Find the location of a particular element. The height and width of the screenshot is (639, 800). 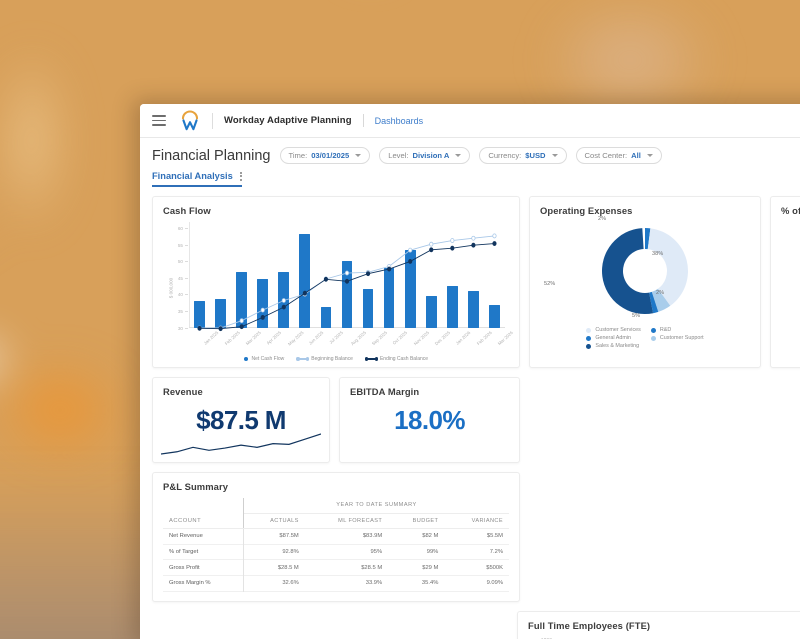

card-pct-of-target: % of Ta is located at coordinates (785, 282).